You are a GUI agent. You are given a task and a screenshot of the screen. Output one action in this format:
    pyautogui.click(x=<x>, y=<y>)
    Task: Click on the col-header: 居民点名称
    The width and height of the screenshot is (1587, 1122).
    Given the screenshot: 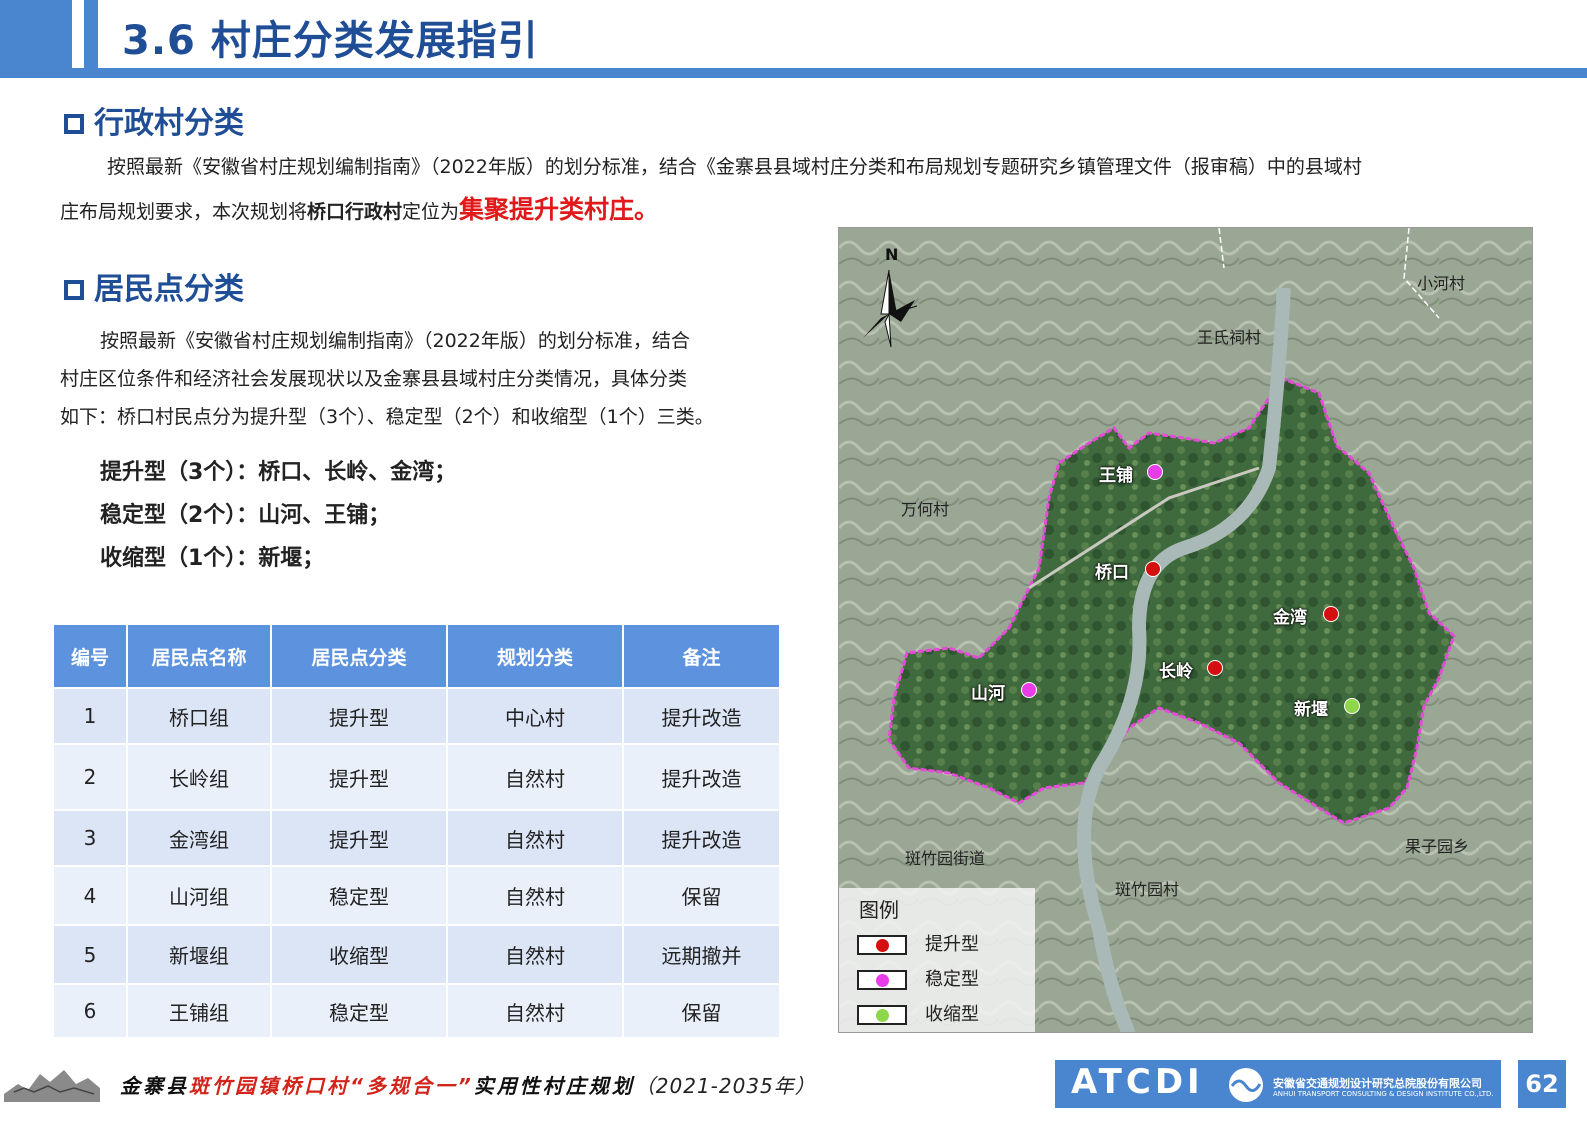 What is the action you would take?
    pyautogui.click(x=199, y=656)
    